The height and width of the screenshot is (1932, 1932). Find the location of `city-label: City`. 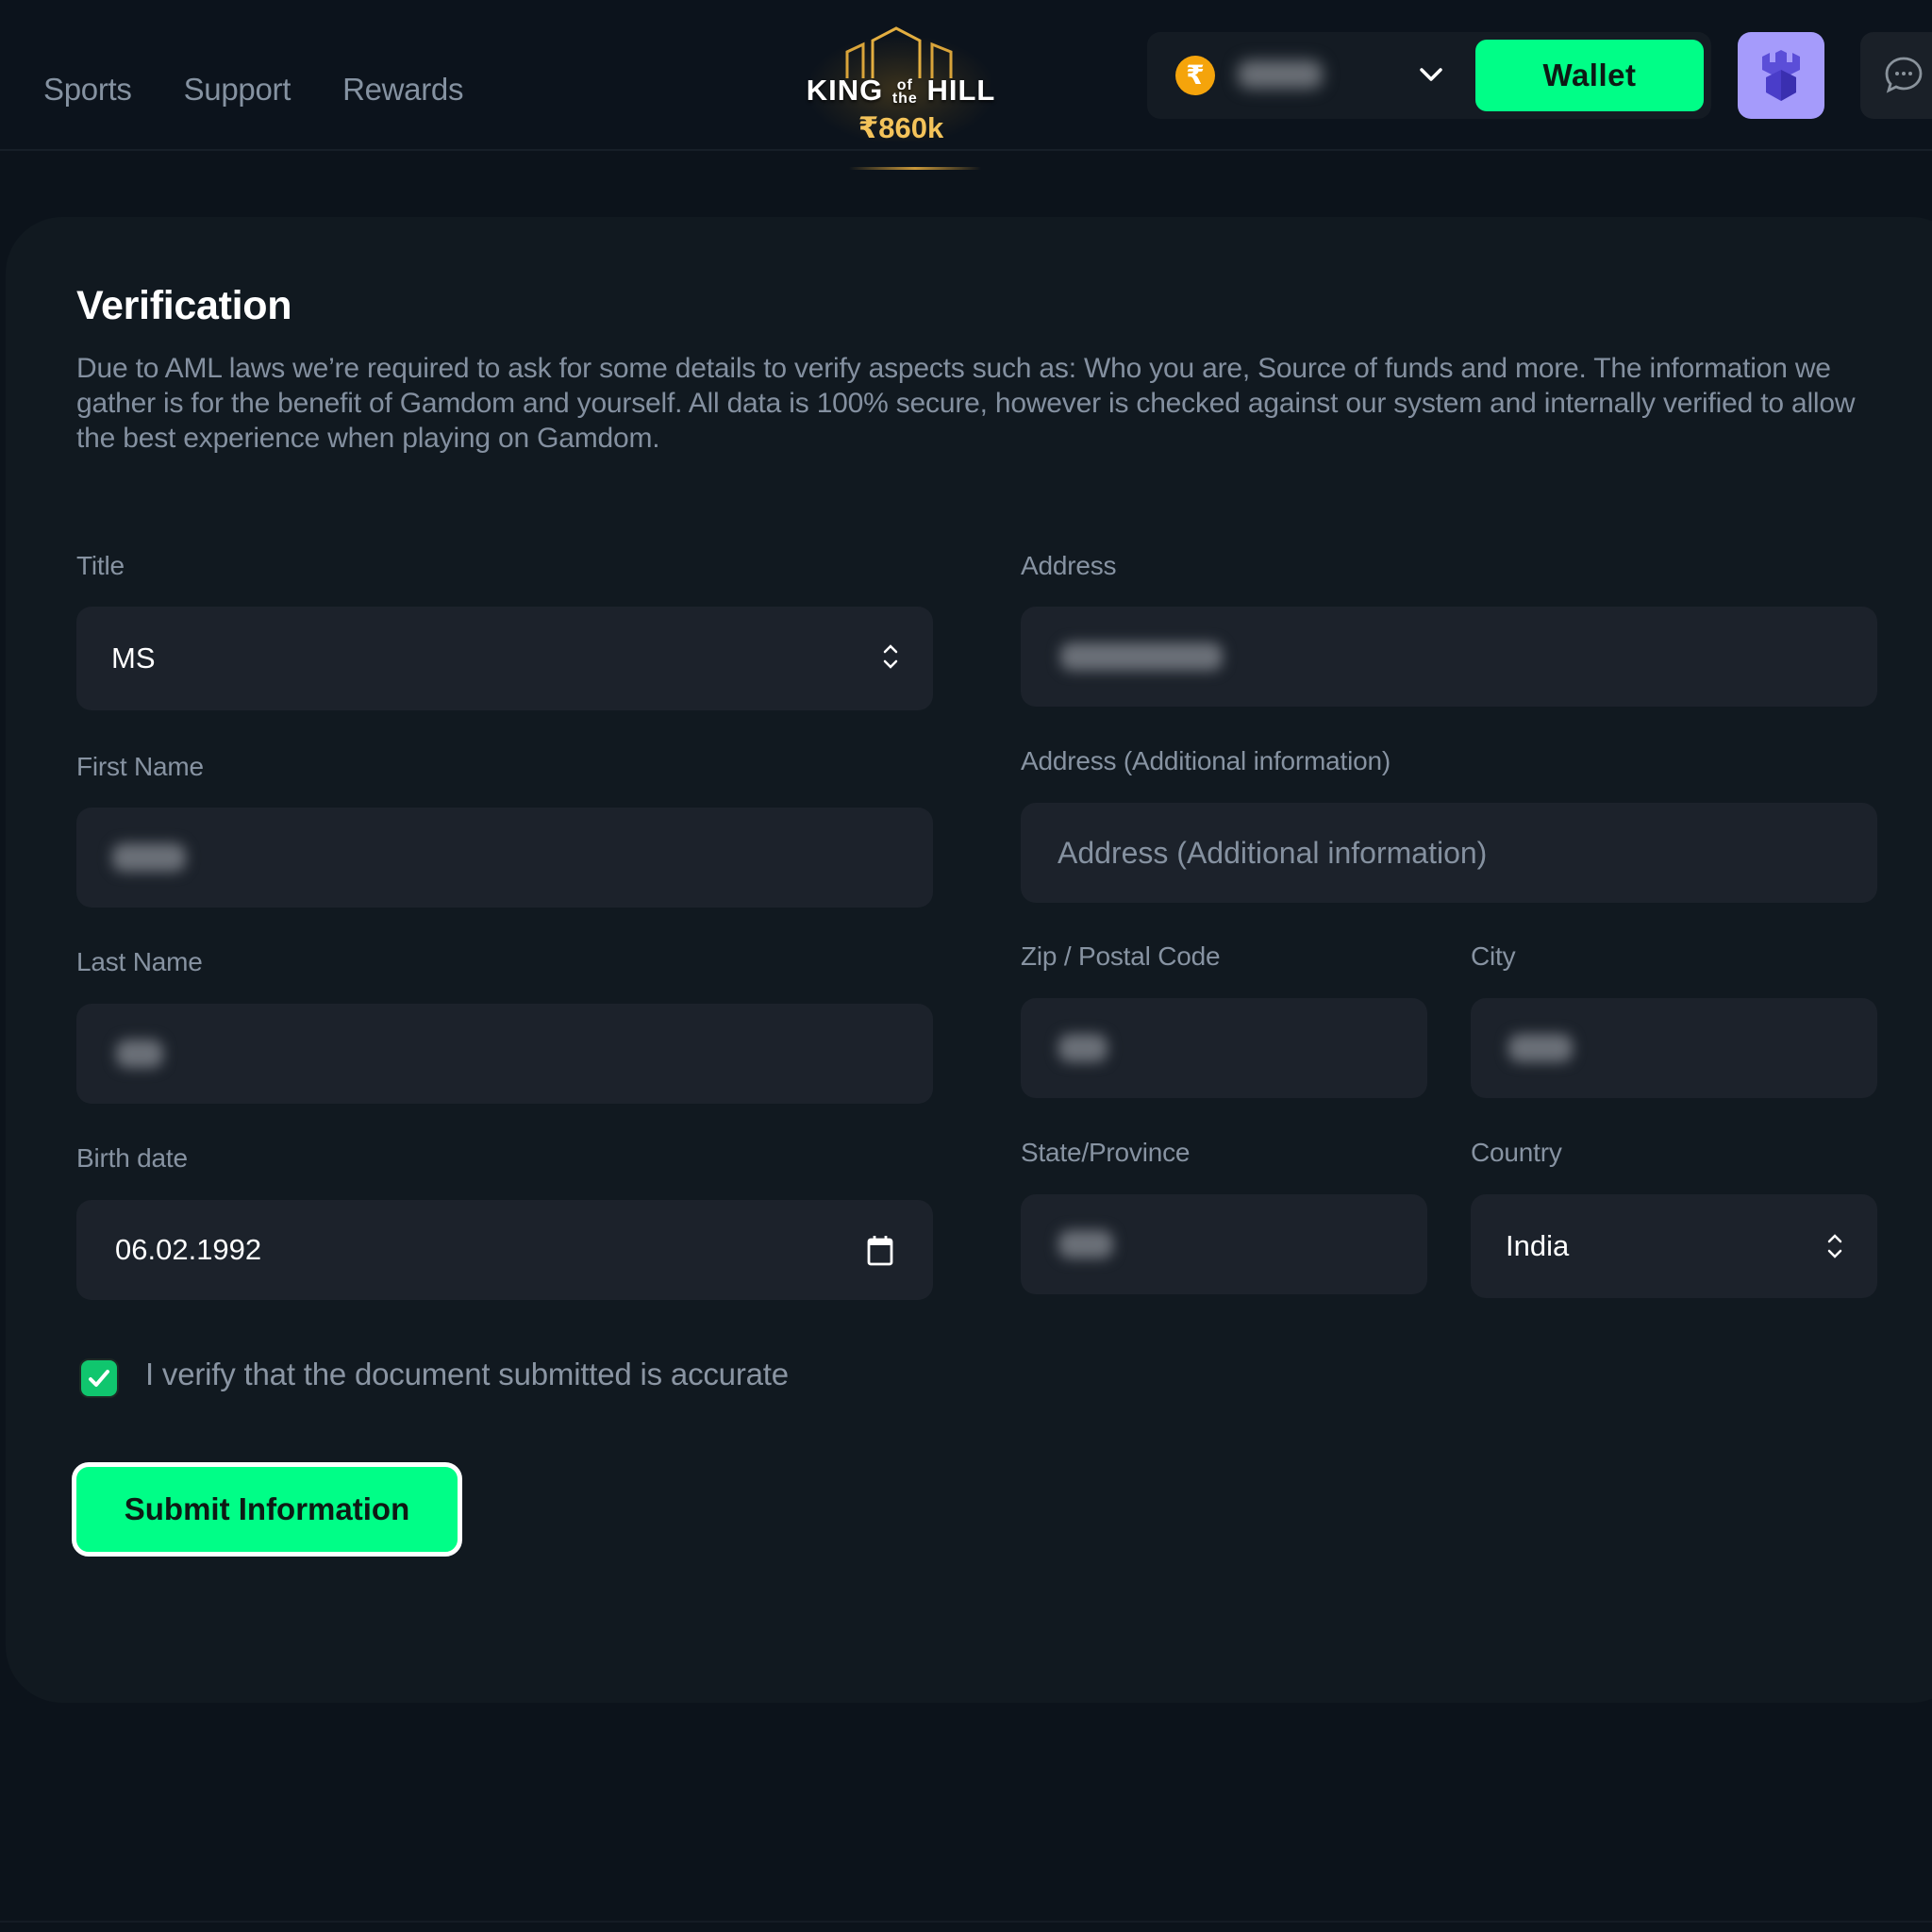

city-label: City is located at coordinates (1493, 956).